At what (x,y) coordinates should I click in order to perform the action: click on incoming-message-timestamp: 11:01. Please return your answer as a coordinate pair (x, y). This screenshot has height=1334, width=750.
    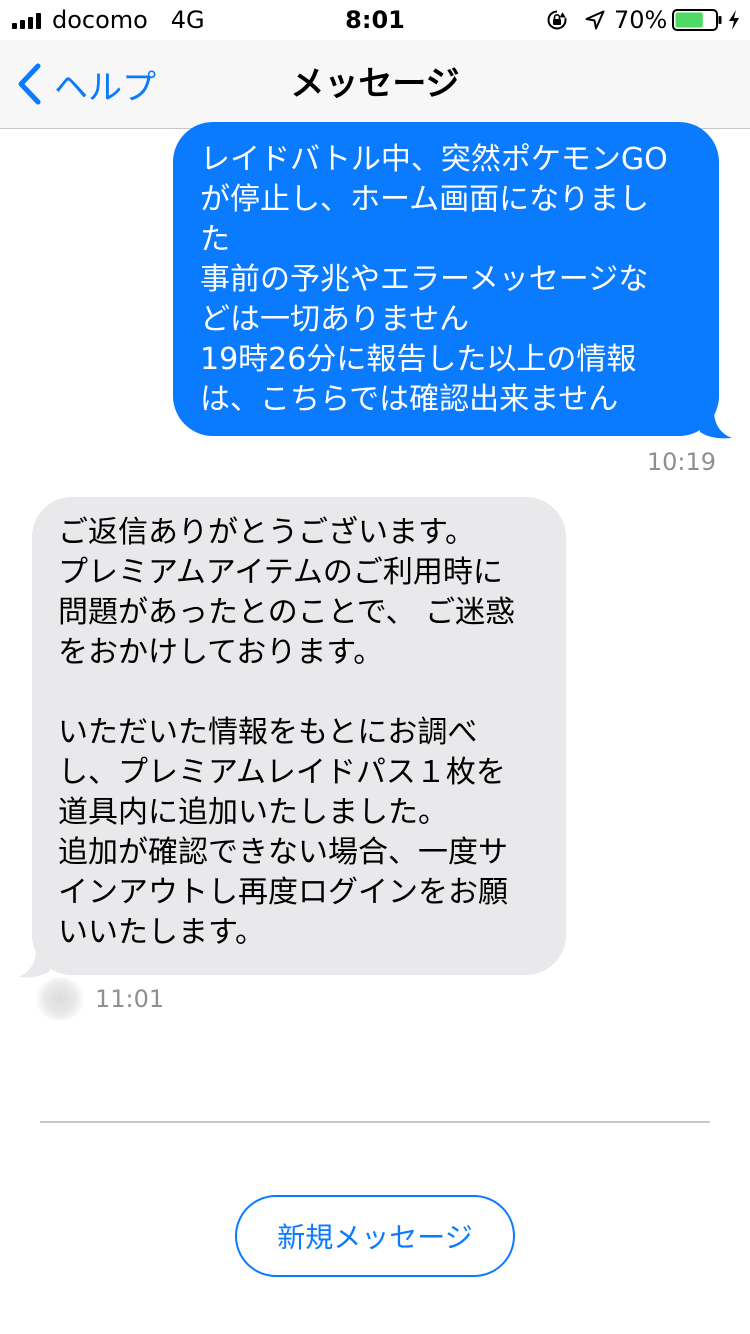
    Looking at the image, I should click on (130, 999).